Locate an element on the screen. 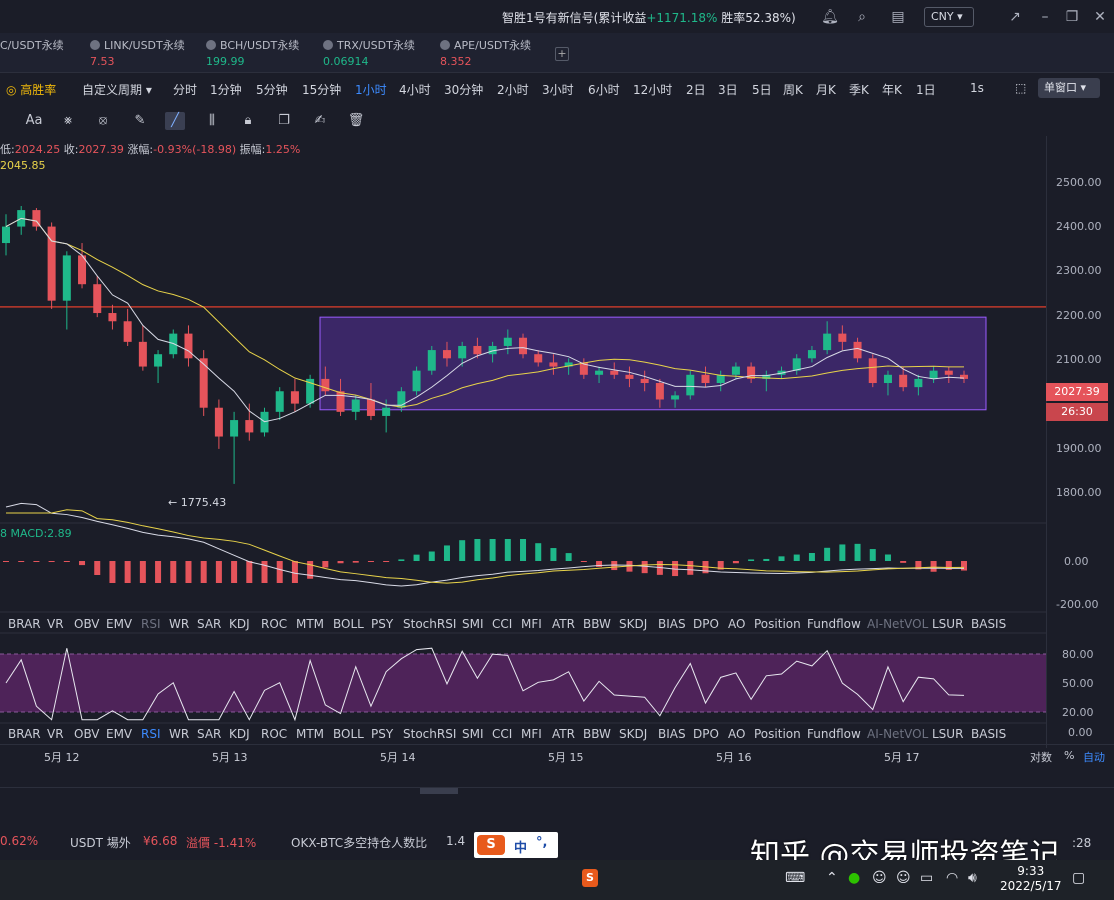  symbol-tab: APE/USDT永续 8.352 is located at coordinates (485, 52).